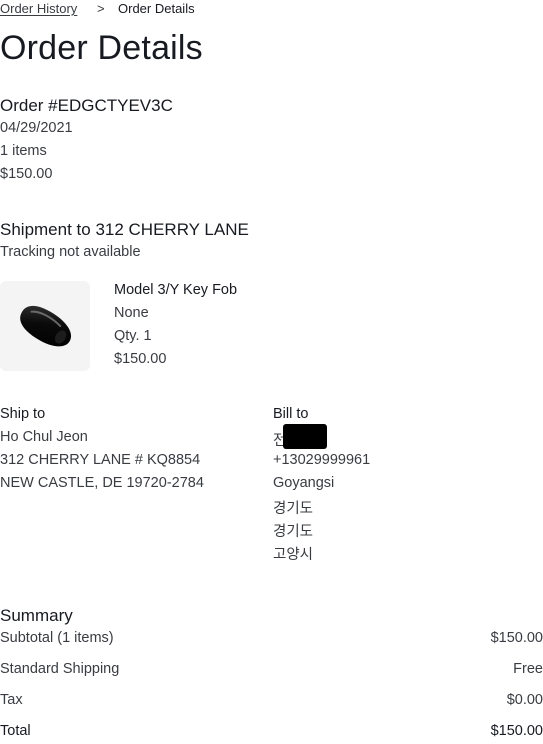  Describe the element at coordinates (44, 437) in the screenshot. I see `ship-to-name: Ho Chul Jeon` at that location.